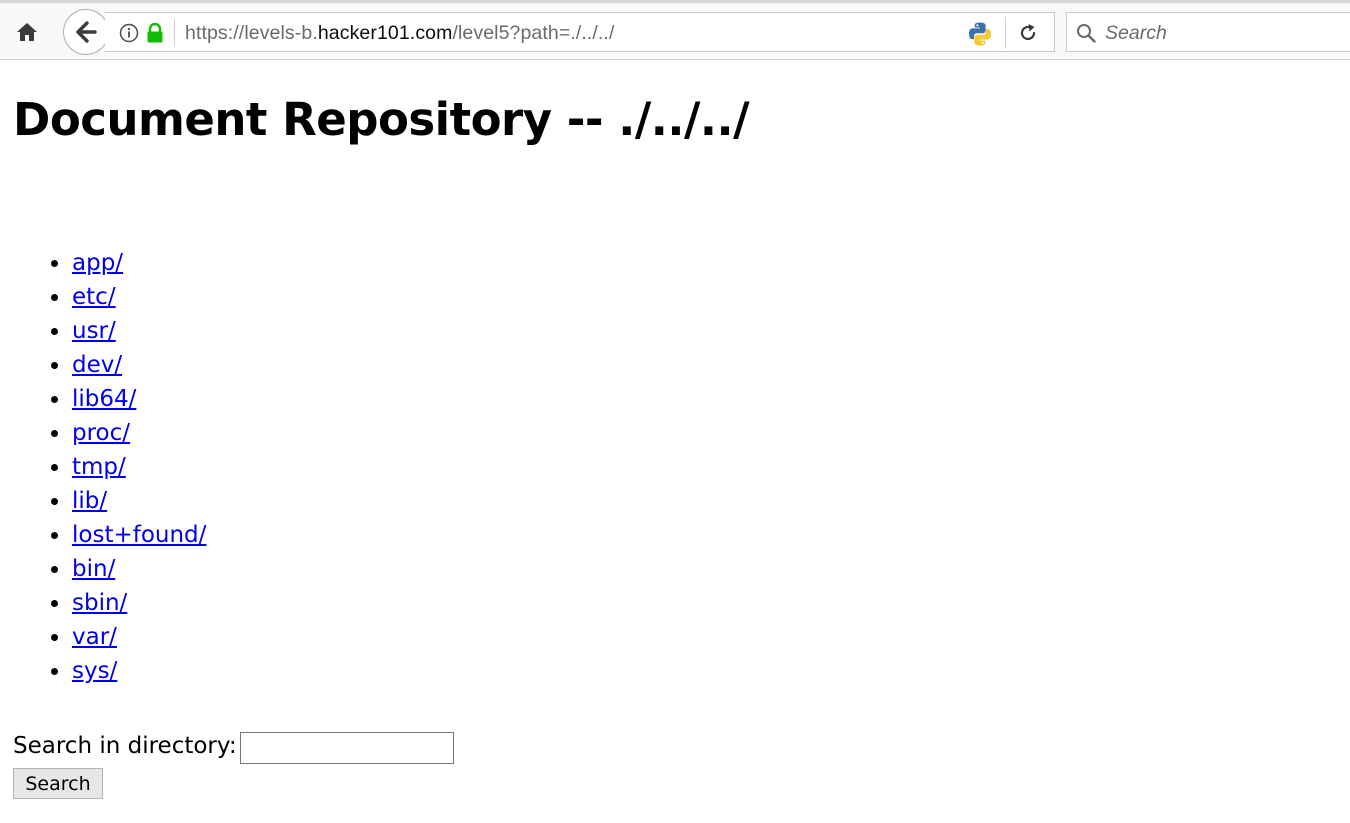  What do you see at coordinates (1208, 32) in the screenshot?
I see `browser-search-bar: Search` at bounding box center [1208, 32].